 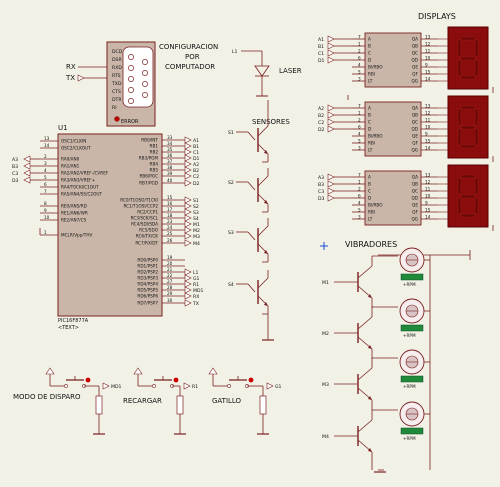 I want to click on decoder-pin-name: QB, so click(x=415, y=184).